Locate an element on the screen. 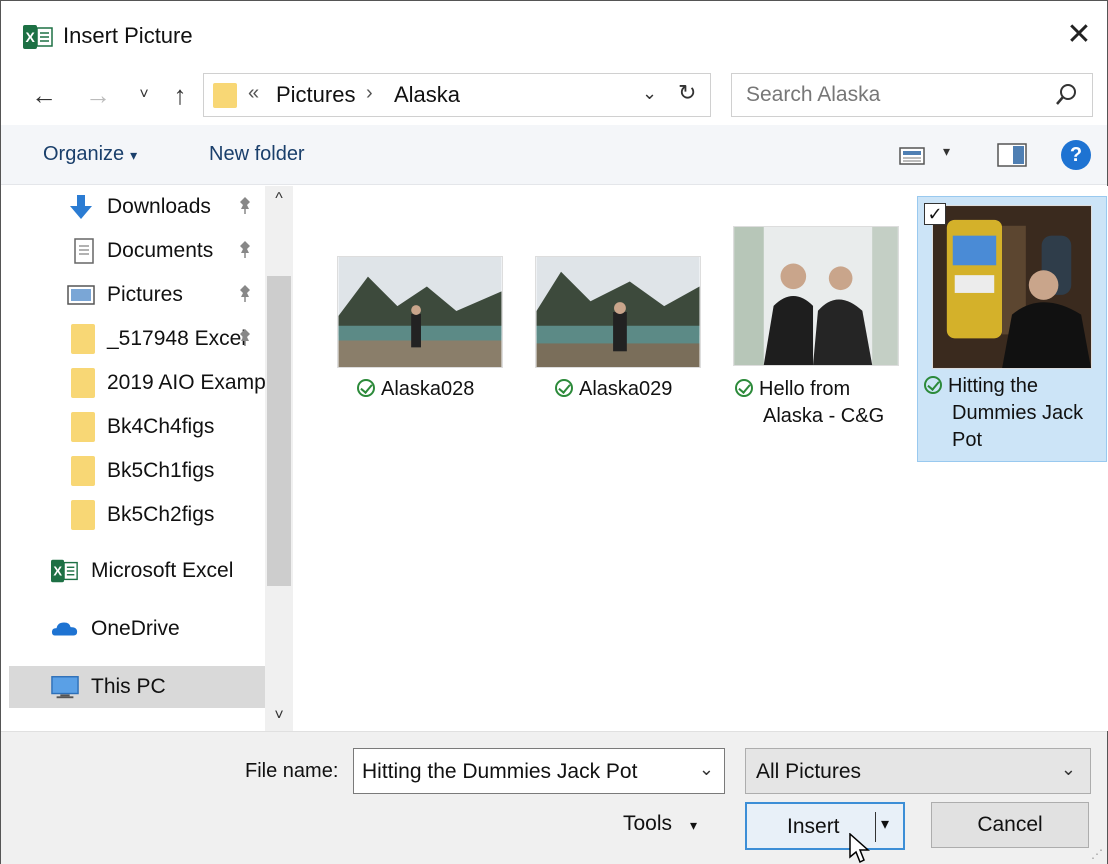  breadcrumb-pictures: Pictures is located at coordinates (315, 95).